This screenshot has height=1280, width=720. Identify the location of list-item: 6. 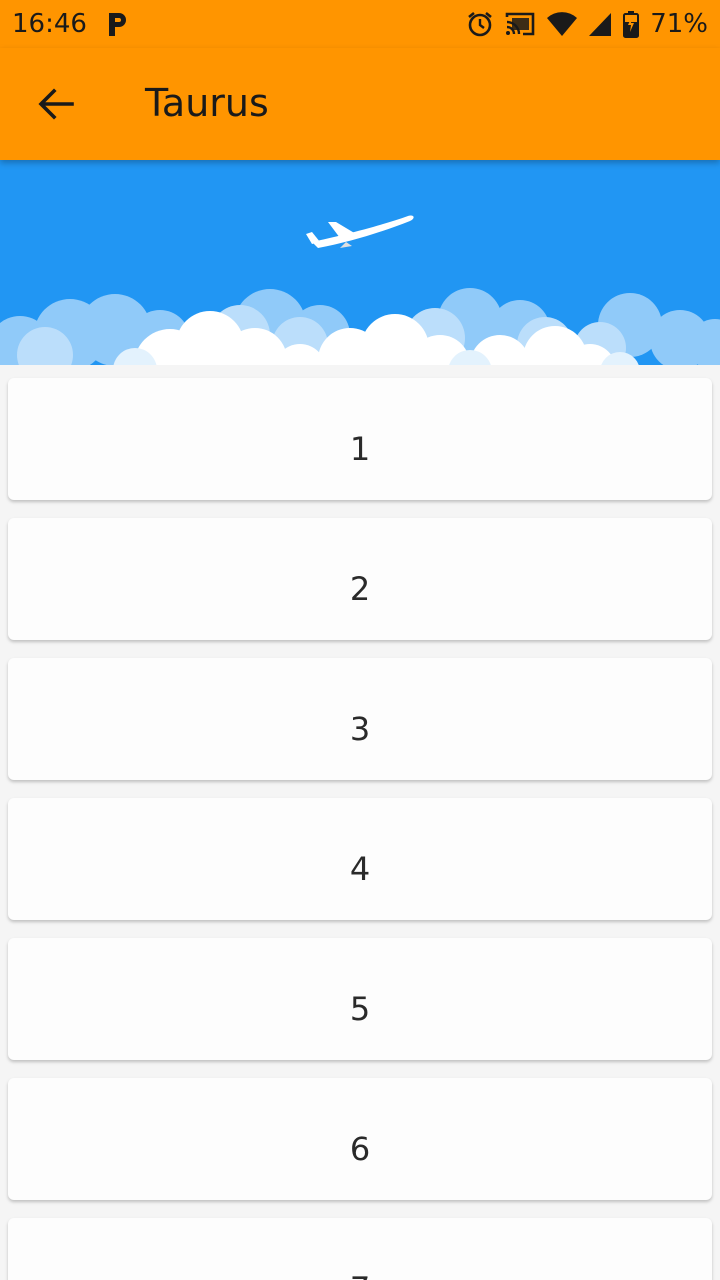
(360, 1139).